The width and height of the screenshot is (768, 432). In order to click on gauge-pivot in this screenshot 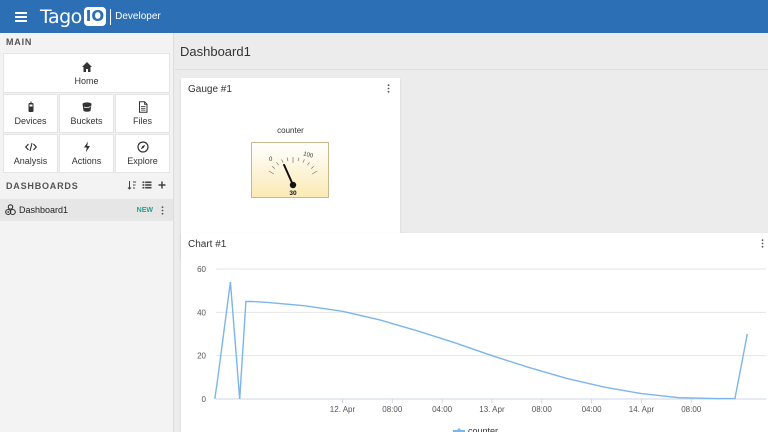, I will do `click(293, 185)`.